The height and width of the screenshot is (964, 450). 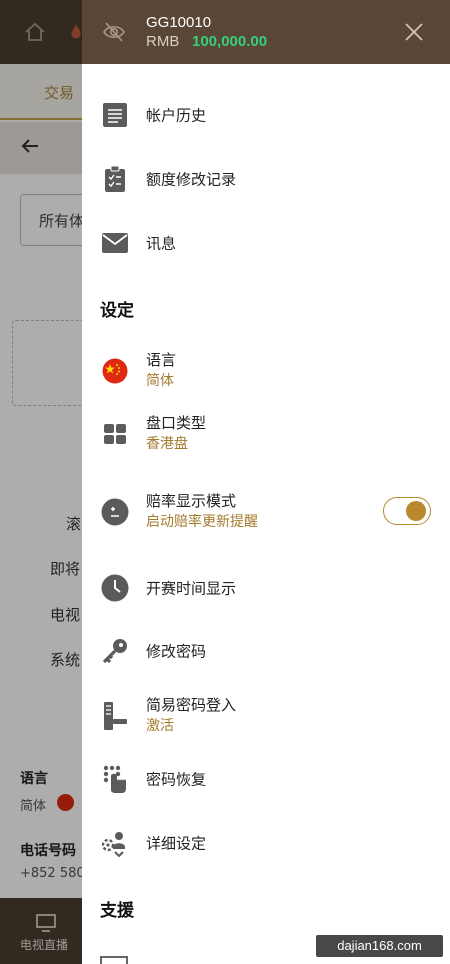 I want to click on keypad-hand-icon, so click(x=115, y=779).